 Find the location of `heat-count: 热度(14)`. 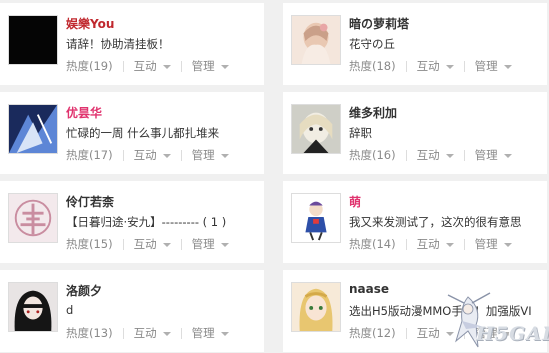

heat-count: 热度(14) is located at coordinates (372, 244).